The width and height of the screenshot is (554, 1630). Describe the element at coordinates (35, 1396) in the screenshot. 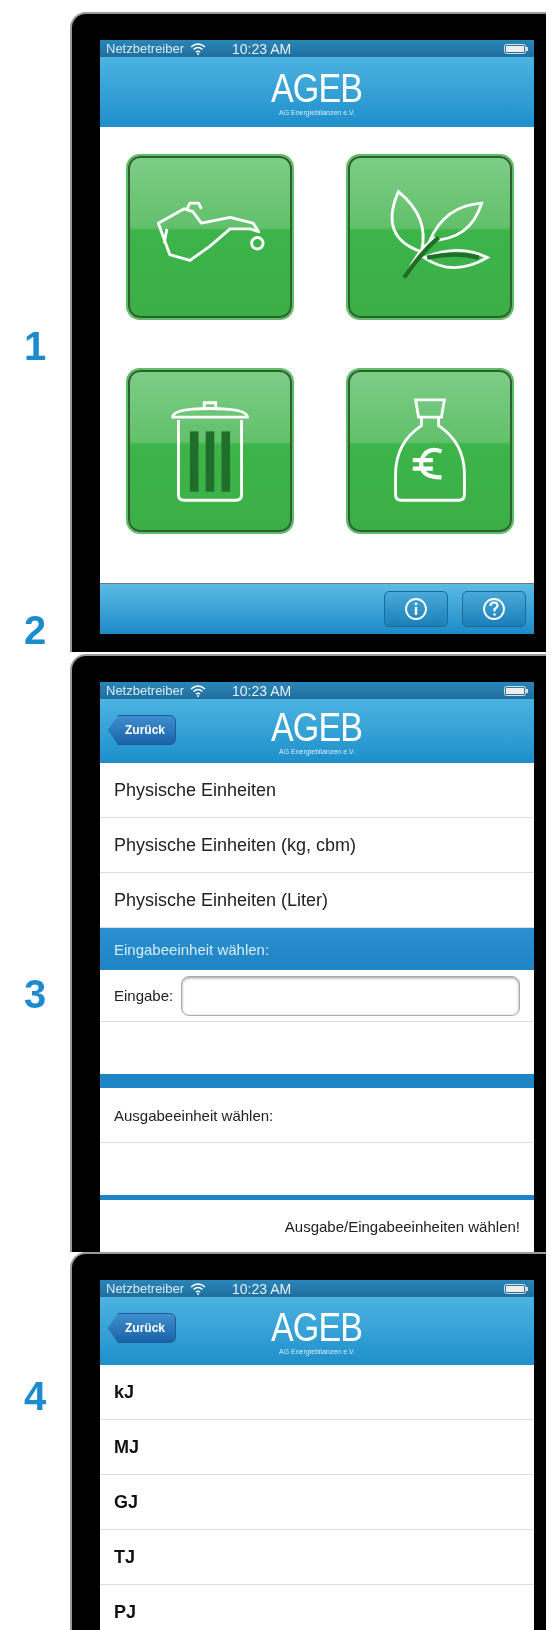

I see `step-number: 4` at that location.